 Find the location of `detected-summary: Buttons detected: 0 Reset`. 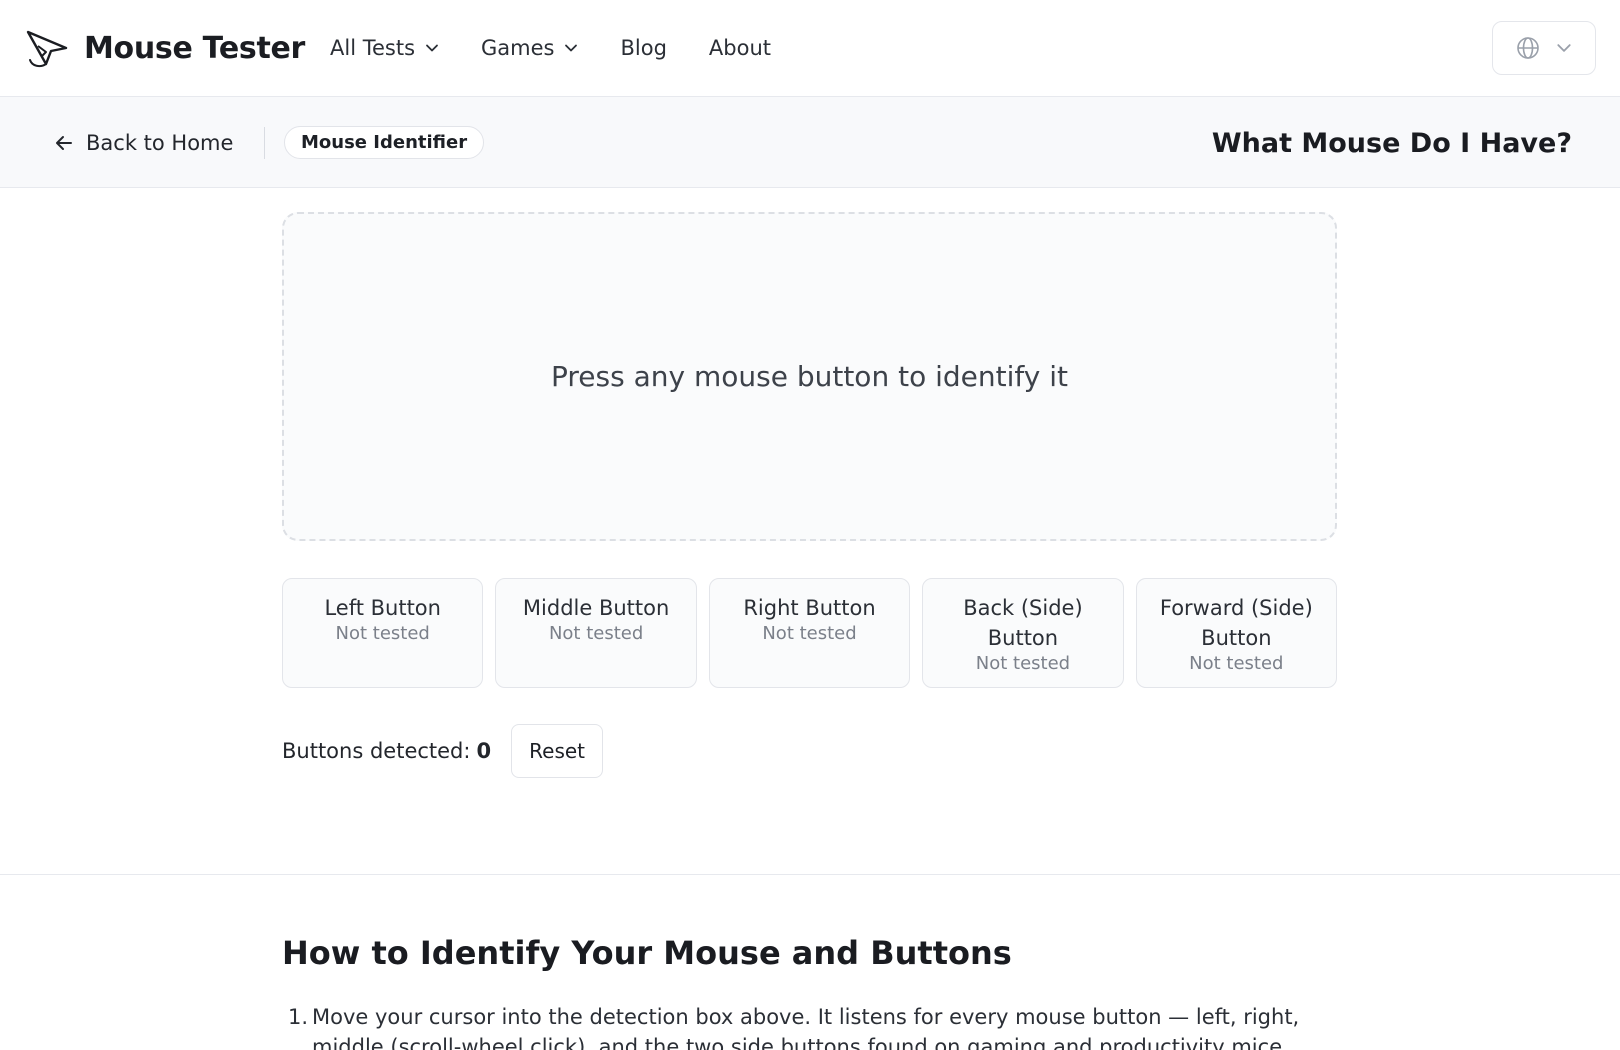

detected-summary: Buttons detected: 0 Reset is located at coordinates (443, 751).